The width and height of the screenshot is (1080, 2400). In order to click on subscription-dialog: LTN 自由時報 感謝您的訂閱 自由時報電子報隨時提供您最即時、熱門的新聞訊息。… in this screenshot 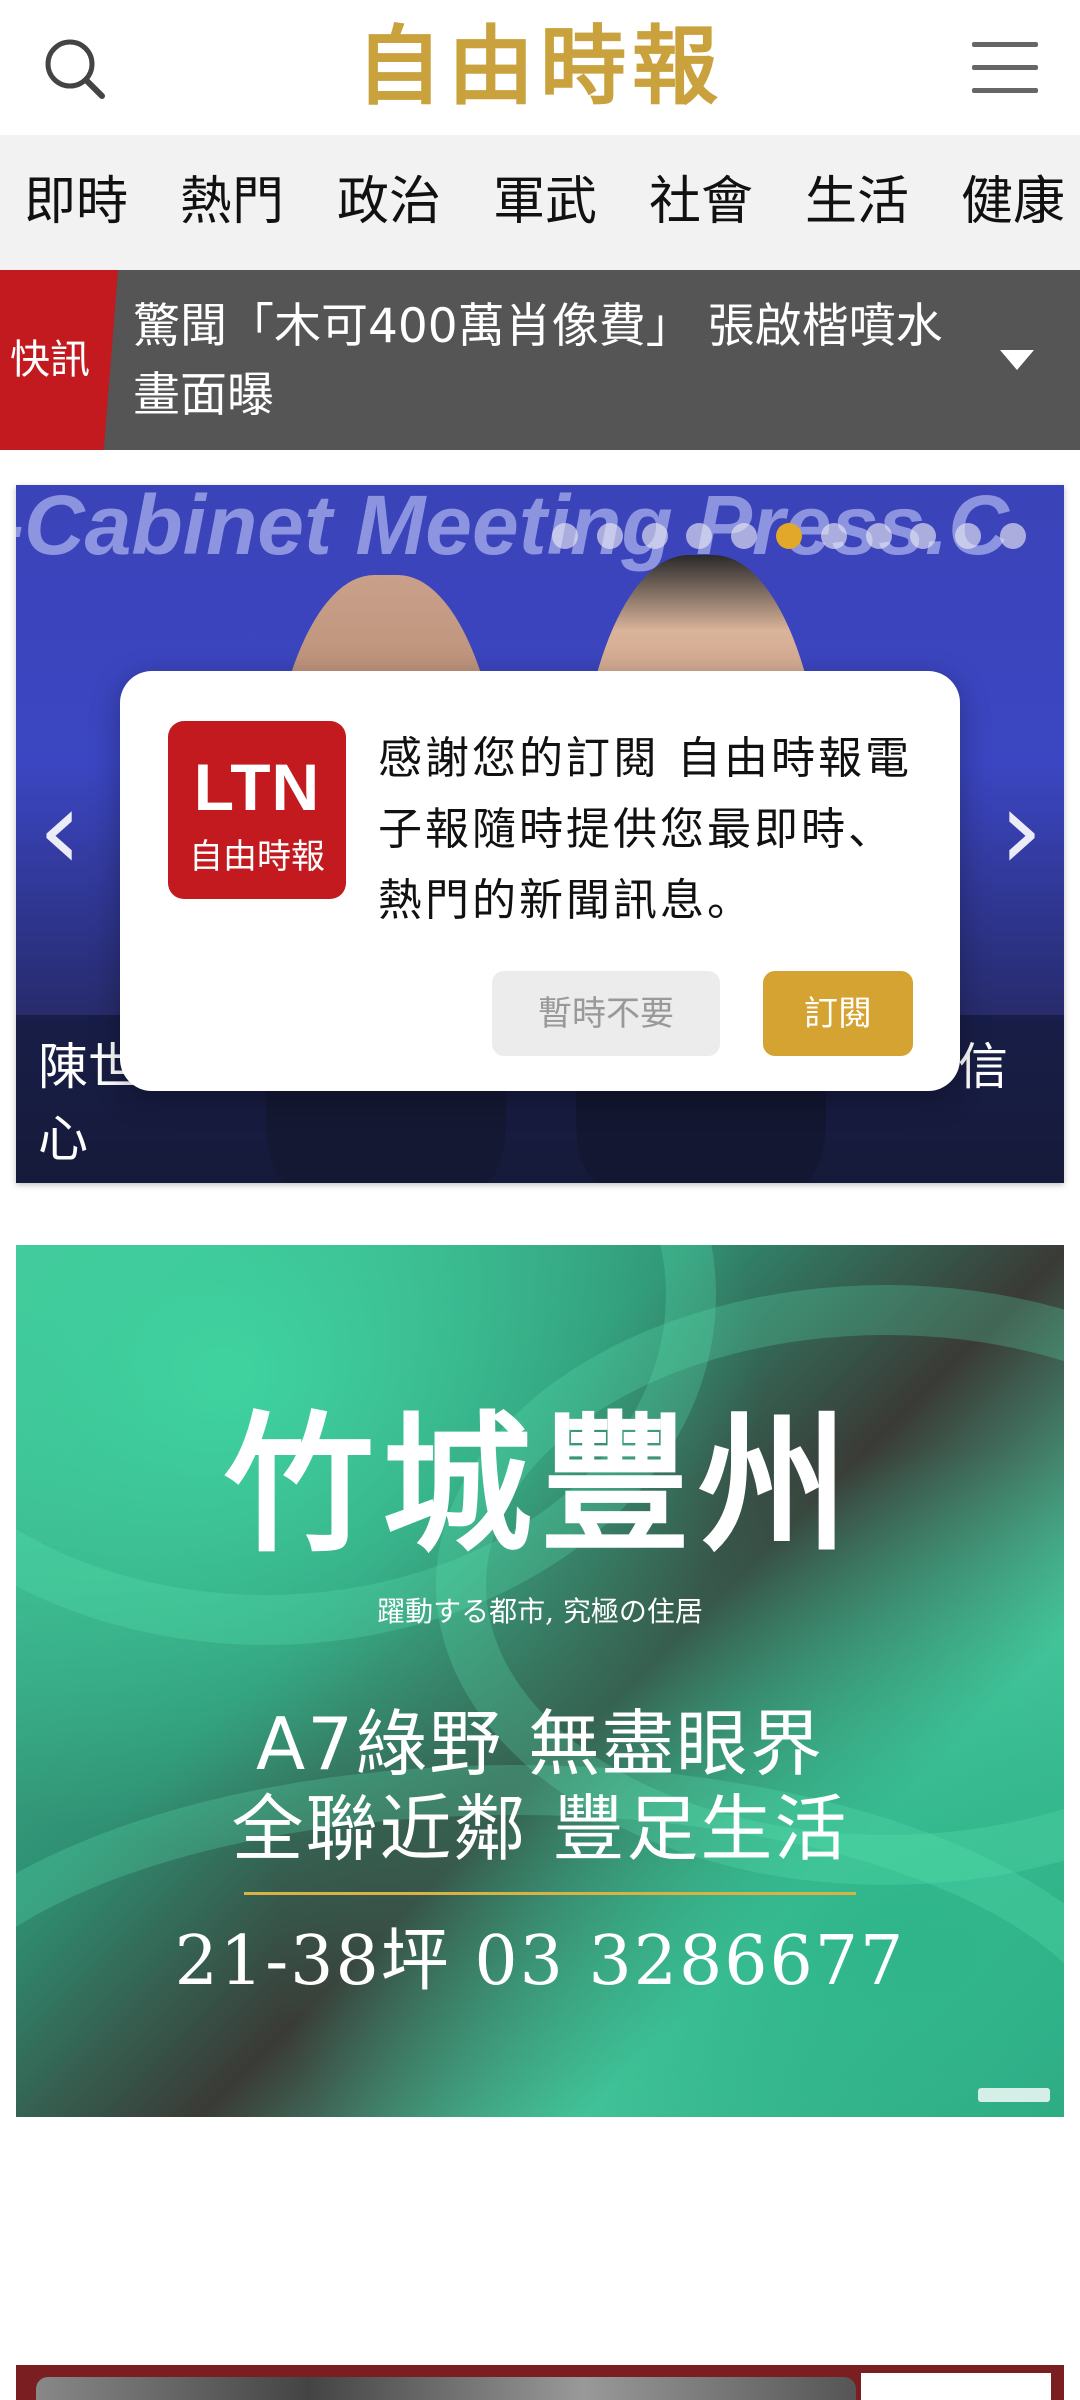, I will do `click(540, 881)`.